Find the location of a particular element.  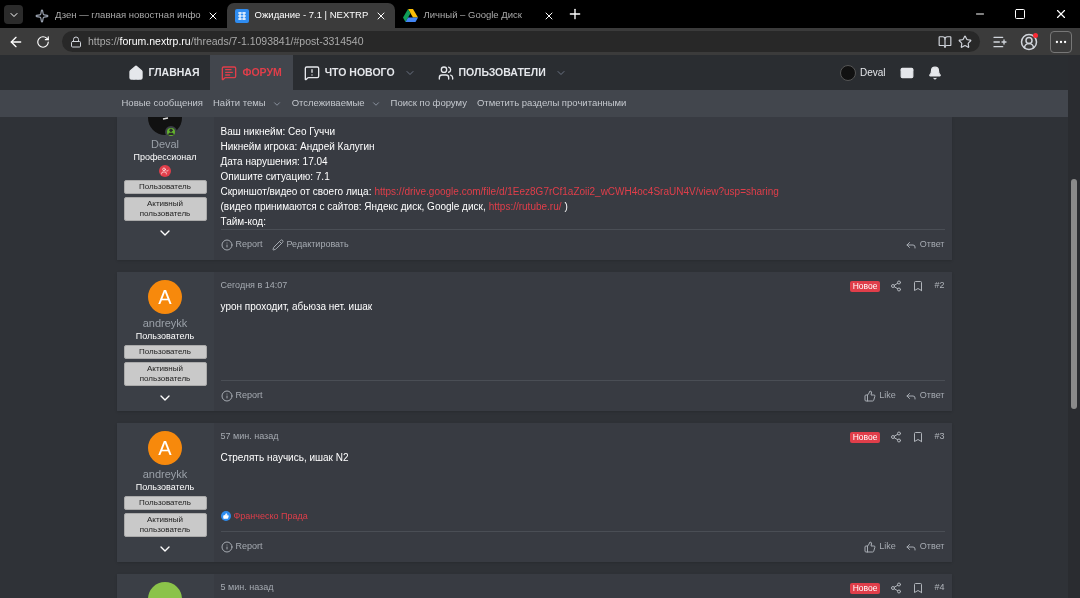

post-text: (видео принимаются с сайтов: Яндекс диск, Google диск, is located at coordinates (353, 207).